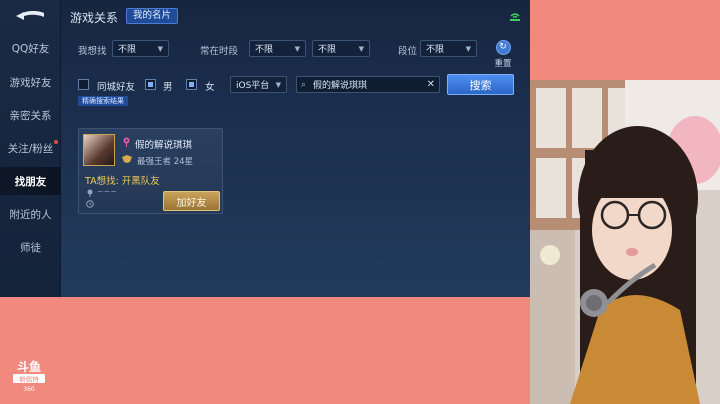 This screenshot has width=720, height=404. What do you see at coordinates (94, 18) in the screenshot?
I see `page-title: 游戏关系` at bounding box center [94, 18].